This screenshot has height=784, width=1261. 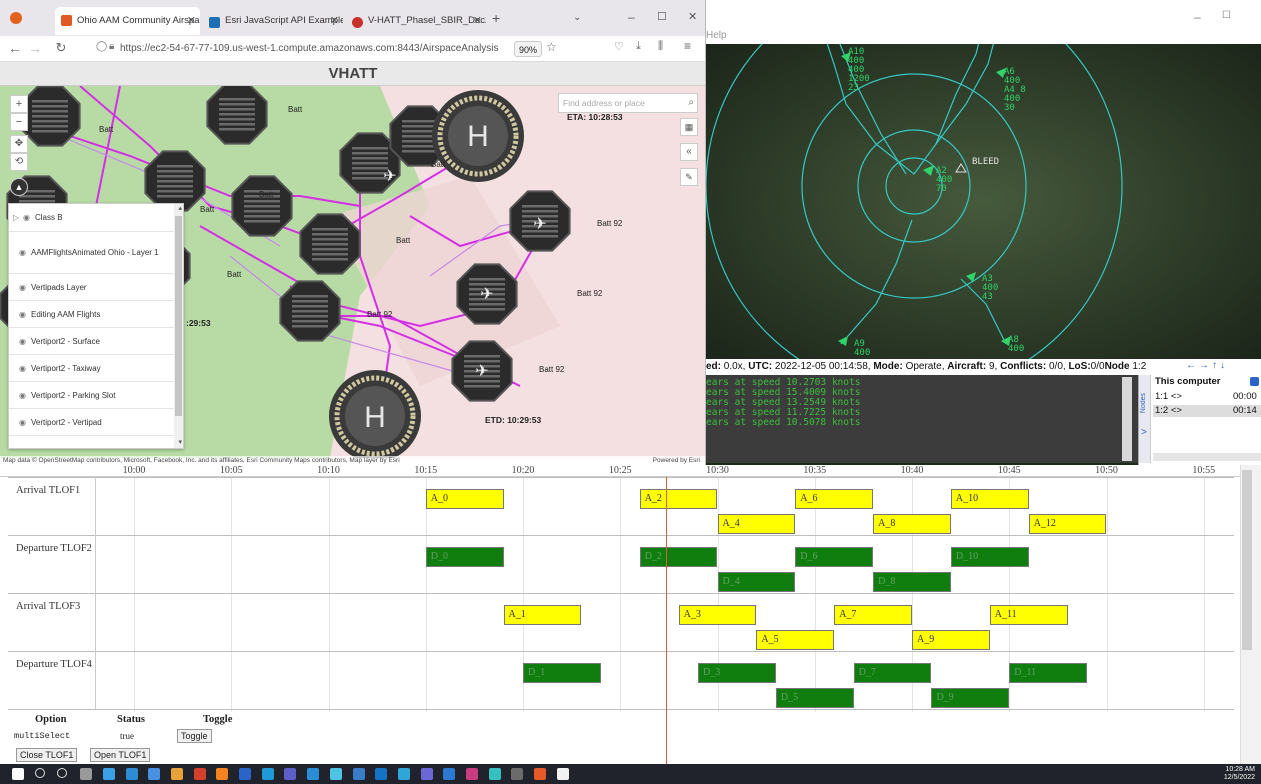 What do you see at coordinates (912, 524) in the screenshot?
I see `schedule-bar-a-8: A_8` at bounding box center [912, 524].